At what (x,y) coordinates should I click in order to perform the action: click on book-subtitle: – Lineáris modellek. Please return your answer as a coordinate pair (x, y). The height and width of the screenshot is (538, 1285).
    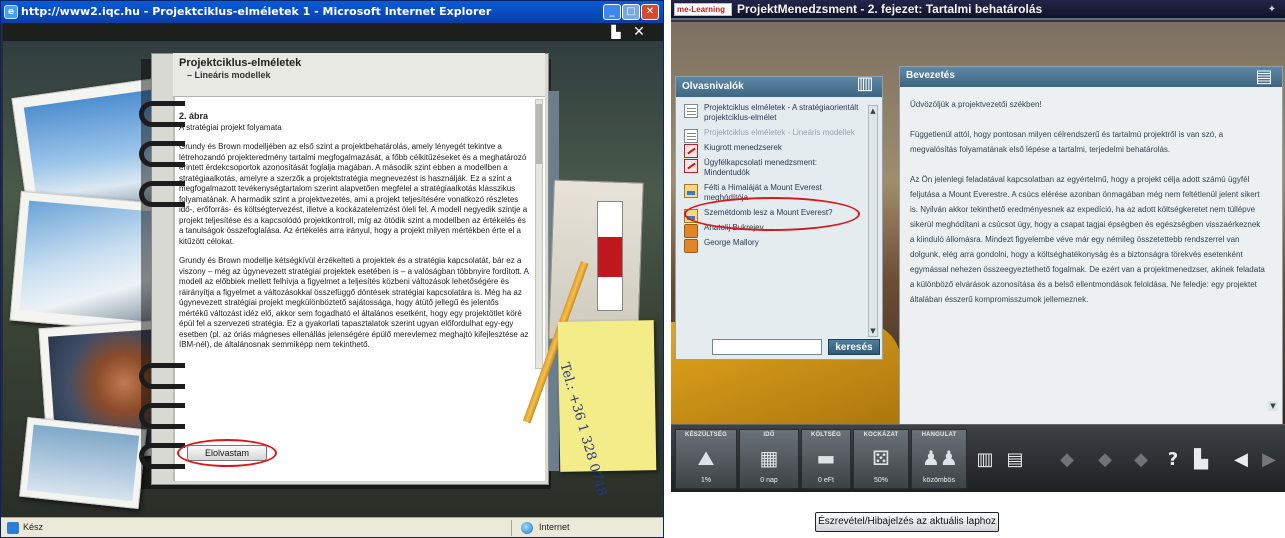
    Looking at the image, I should click on (229, 75).